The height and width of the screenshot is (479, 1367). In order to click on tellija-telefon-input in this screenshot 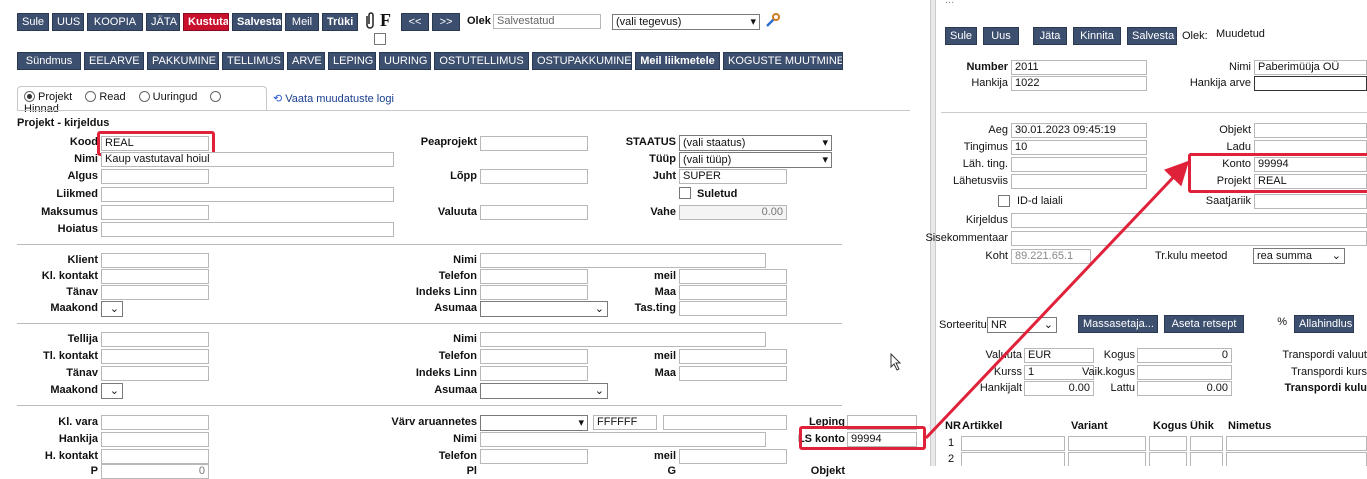, I will do `click(534, 356)`.